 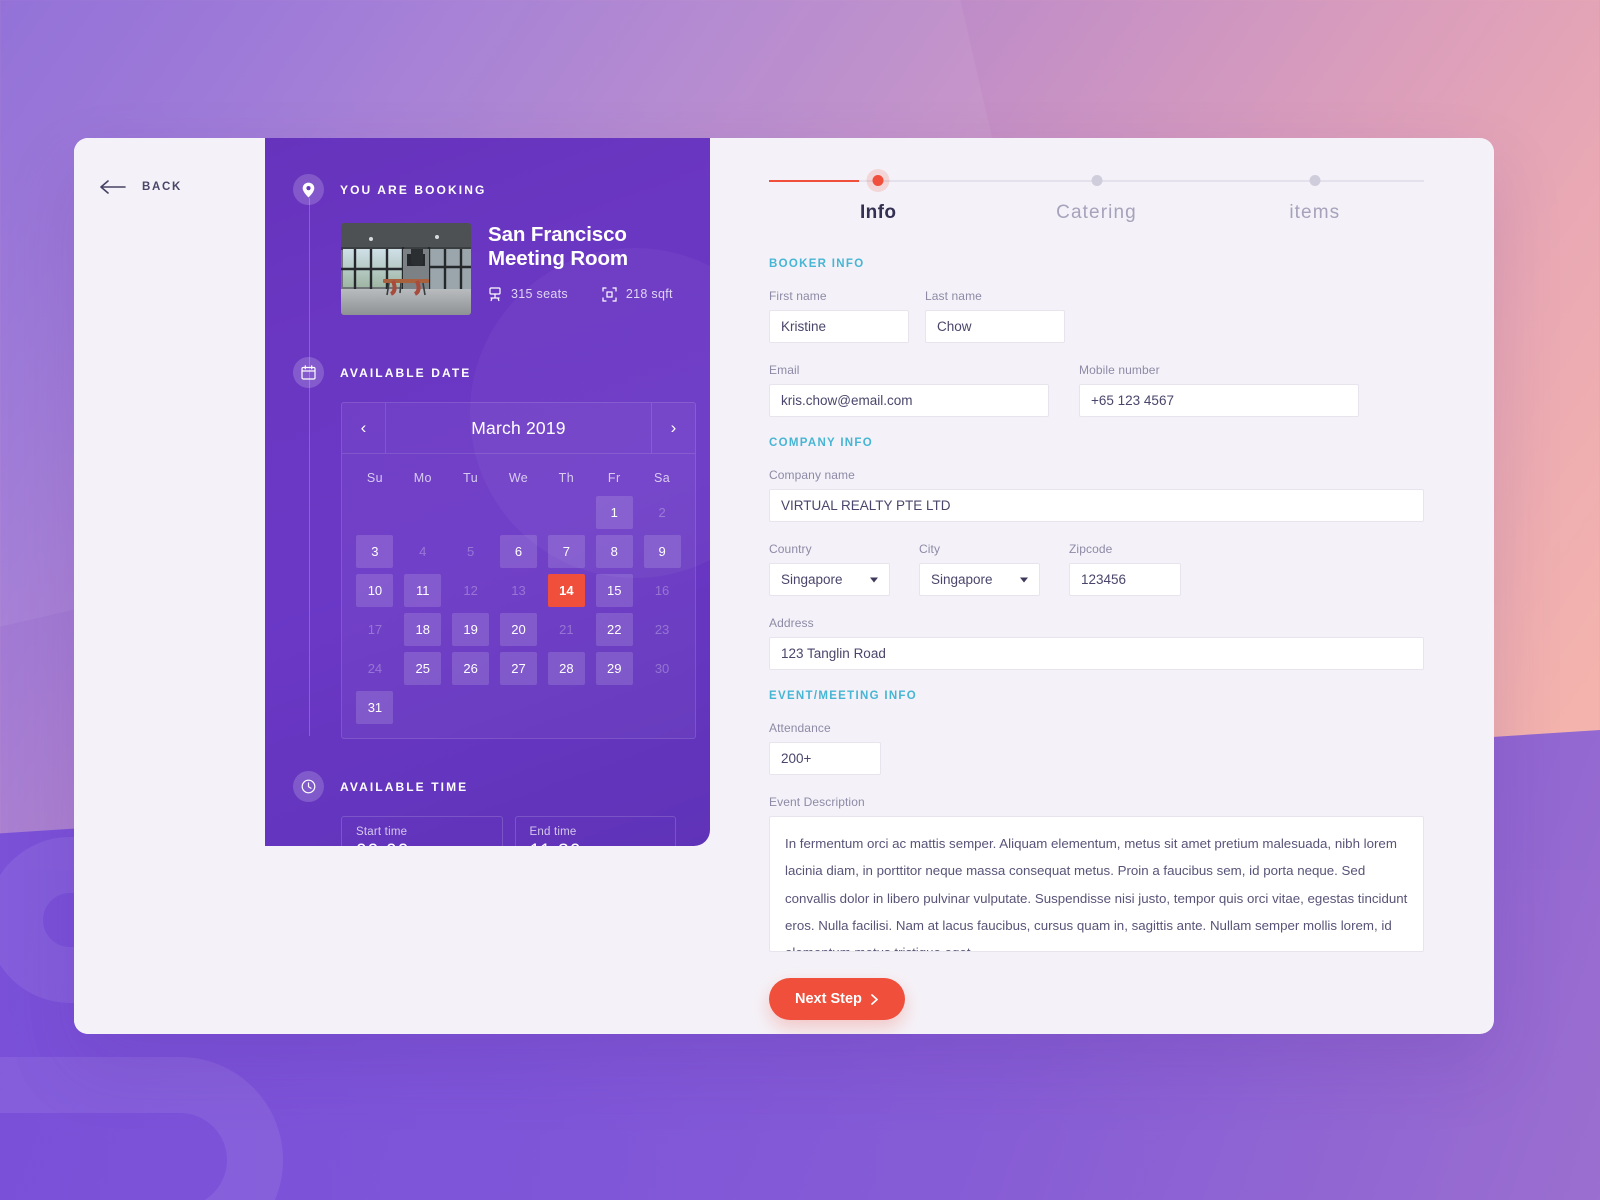 I want to click on country-label: Country, so click(x=790, y=549).